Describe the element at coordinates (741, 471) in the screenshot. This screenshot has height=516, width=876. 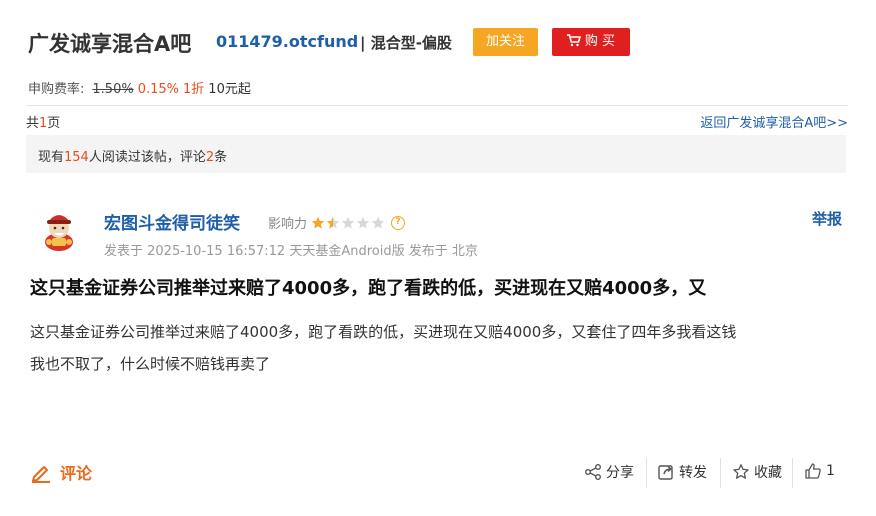
I see `star-outline-icon` at that location.